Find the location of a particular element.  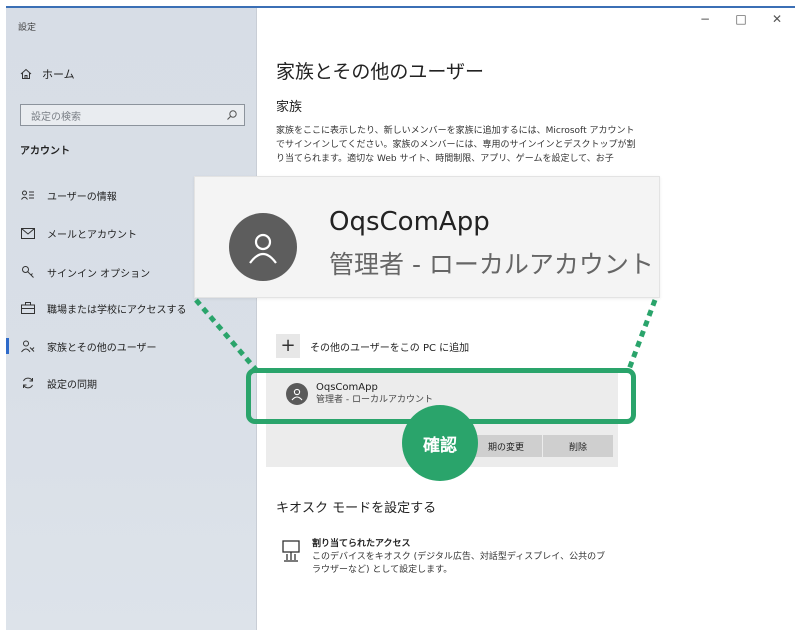

briefcase-icon is located at coordinates (28, 308).